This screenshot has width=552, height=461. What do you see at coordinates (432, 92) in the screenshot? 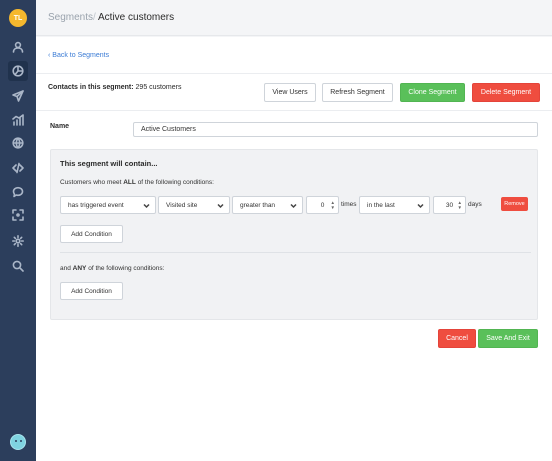
I see `clone-segment-button: Clone Segment` at bounding box center [432, 92].